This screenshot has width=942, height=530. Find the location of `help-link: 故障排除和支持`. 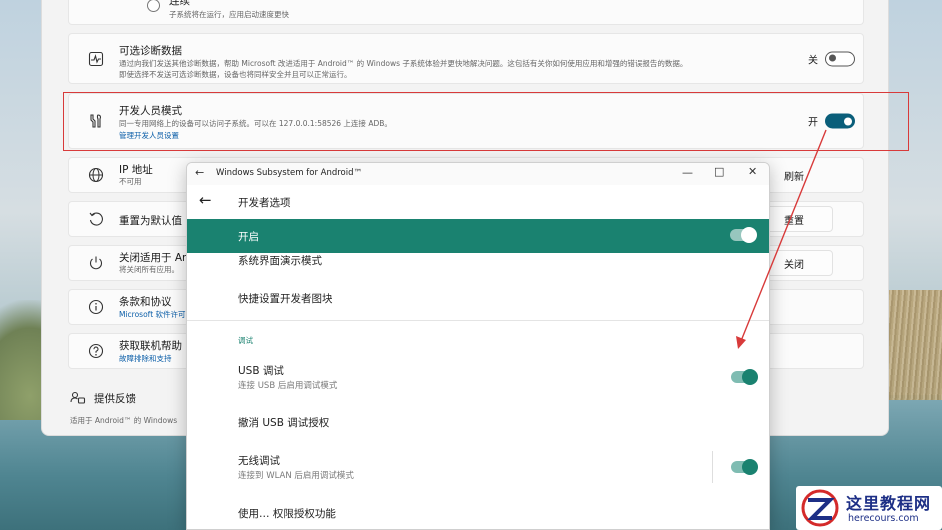

help-link: 故障排除和支持 is located at coordinates (145, 358).